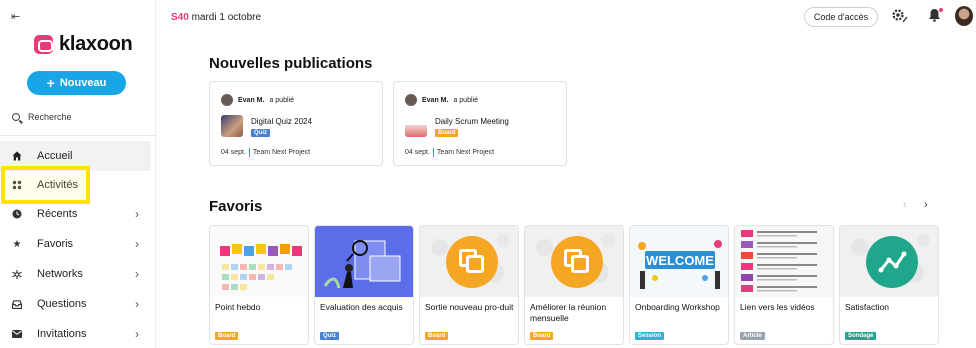  Describe the element at coordinates (75, 244) in the screenshot. I see `sidebar-item-favoris: ★ Favoris ›` at that location.